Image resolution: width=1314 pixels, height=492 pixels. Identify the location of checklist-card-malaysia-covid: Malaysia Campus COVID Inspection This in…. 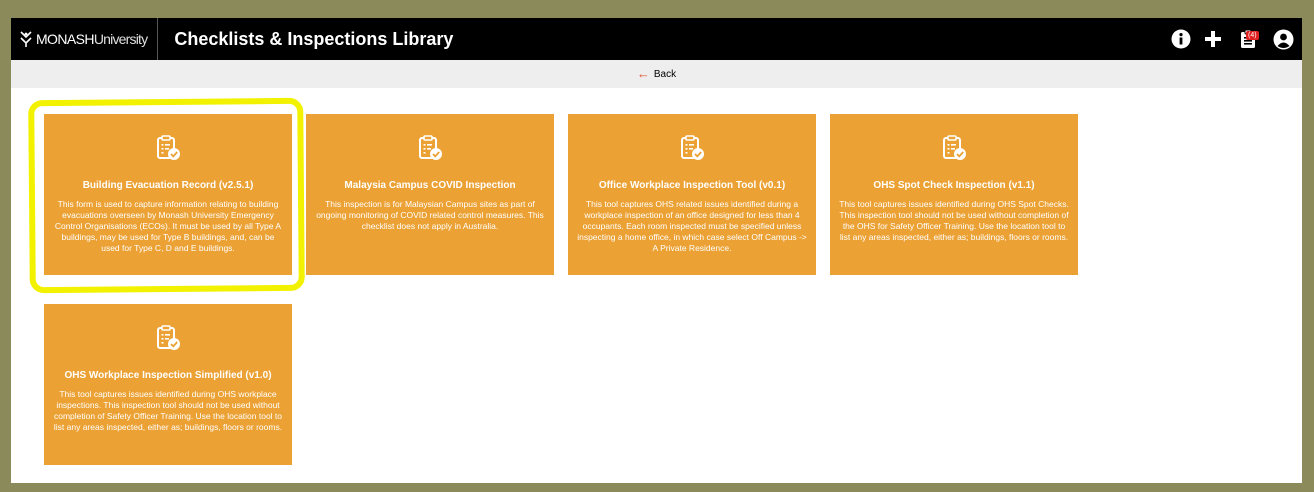
(430, 194).